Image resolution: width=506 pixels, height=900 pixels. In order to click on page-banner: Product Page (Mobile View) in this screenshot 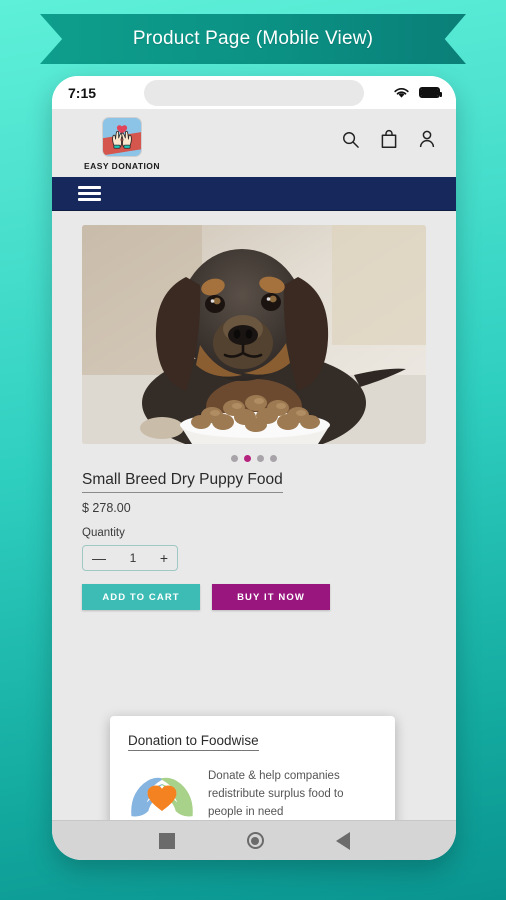, I will do `click(253, 39)`.